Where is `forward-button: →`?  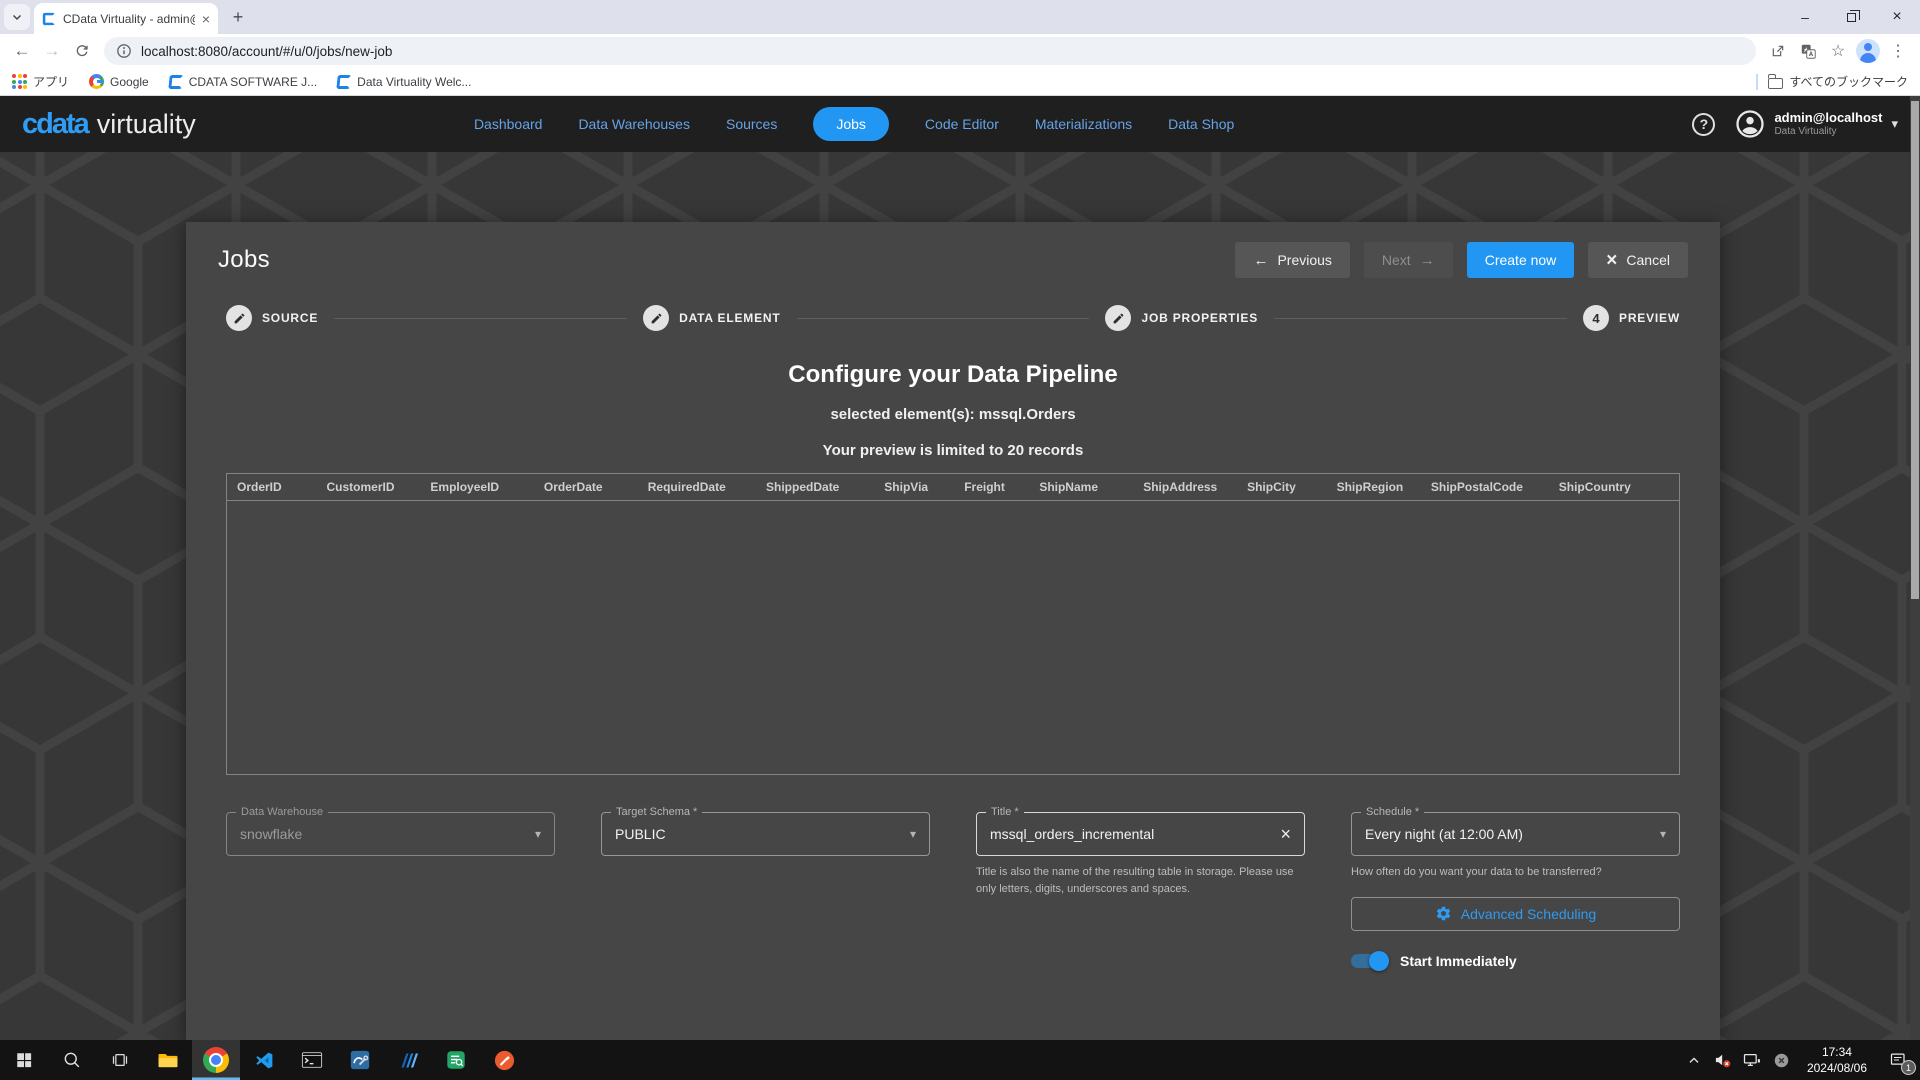 forward-button: → is located at coordinates (52, 51).